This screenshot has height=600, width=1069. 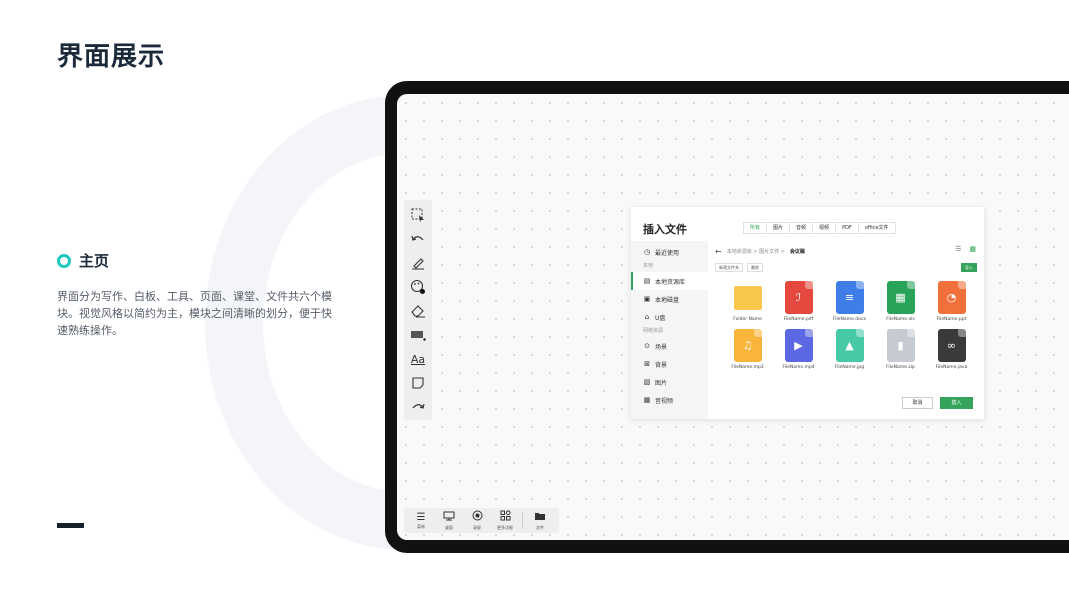 I want to click on breadcrumb-path: 本地资源库 > 图片文件 >, so click(x=756, y=251).